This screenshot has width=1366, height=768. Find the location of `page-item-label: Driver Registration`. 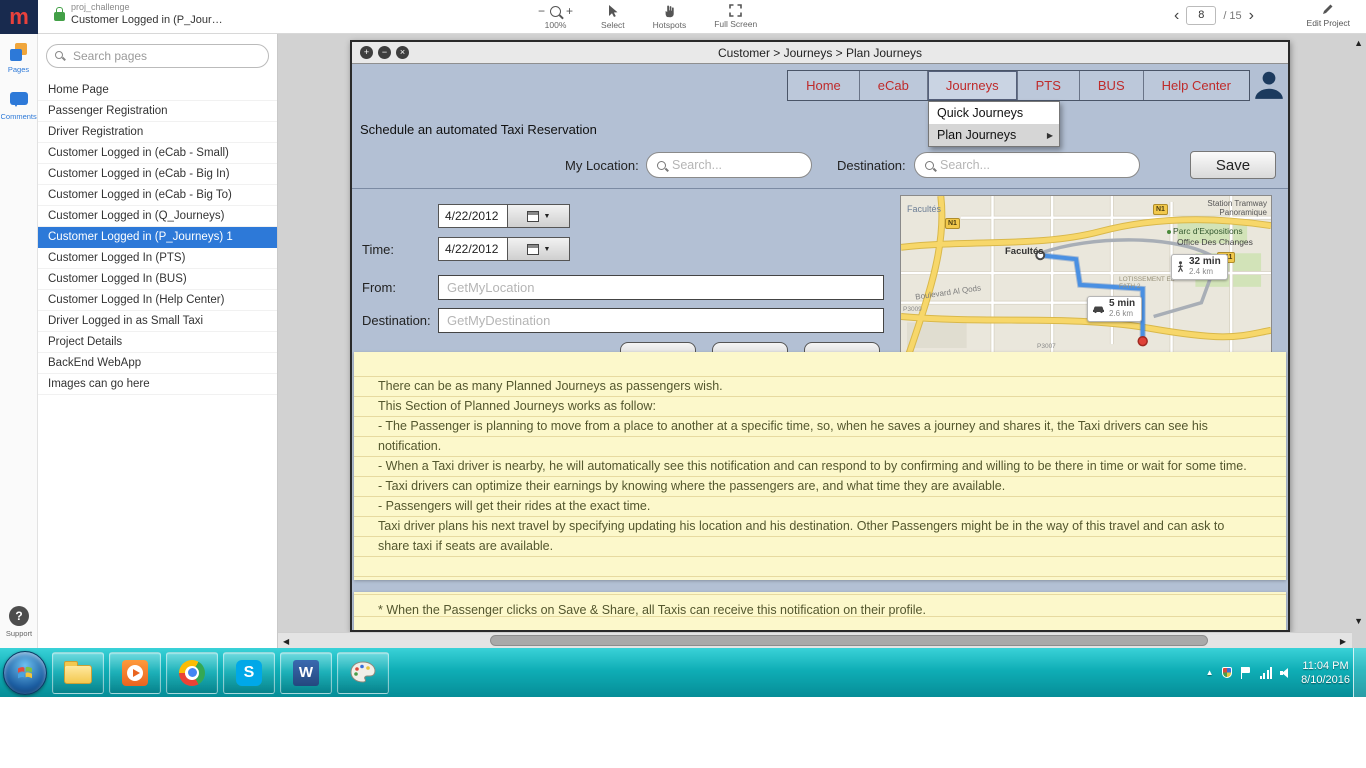

page-item-label: Driver Registration is located at coordinates (96, 132).